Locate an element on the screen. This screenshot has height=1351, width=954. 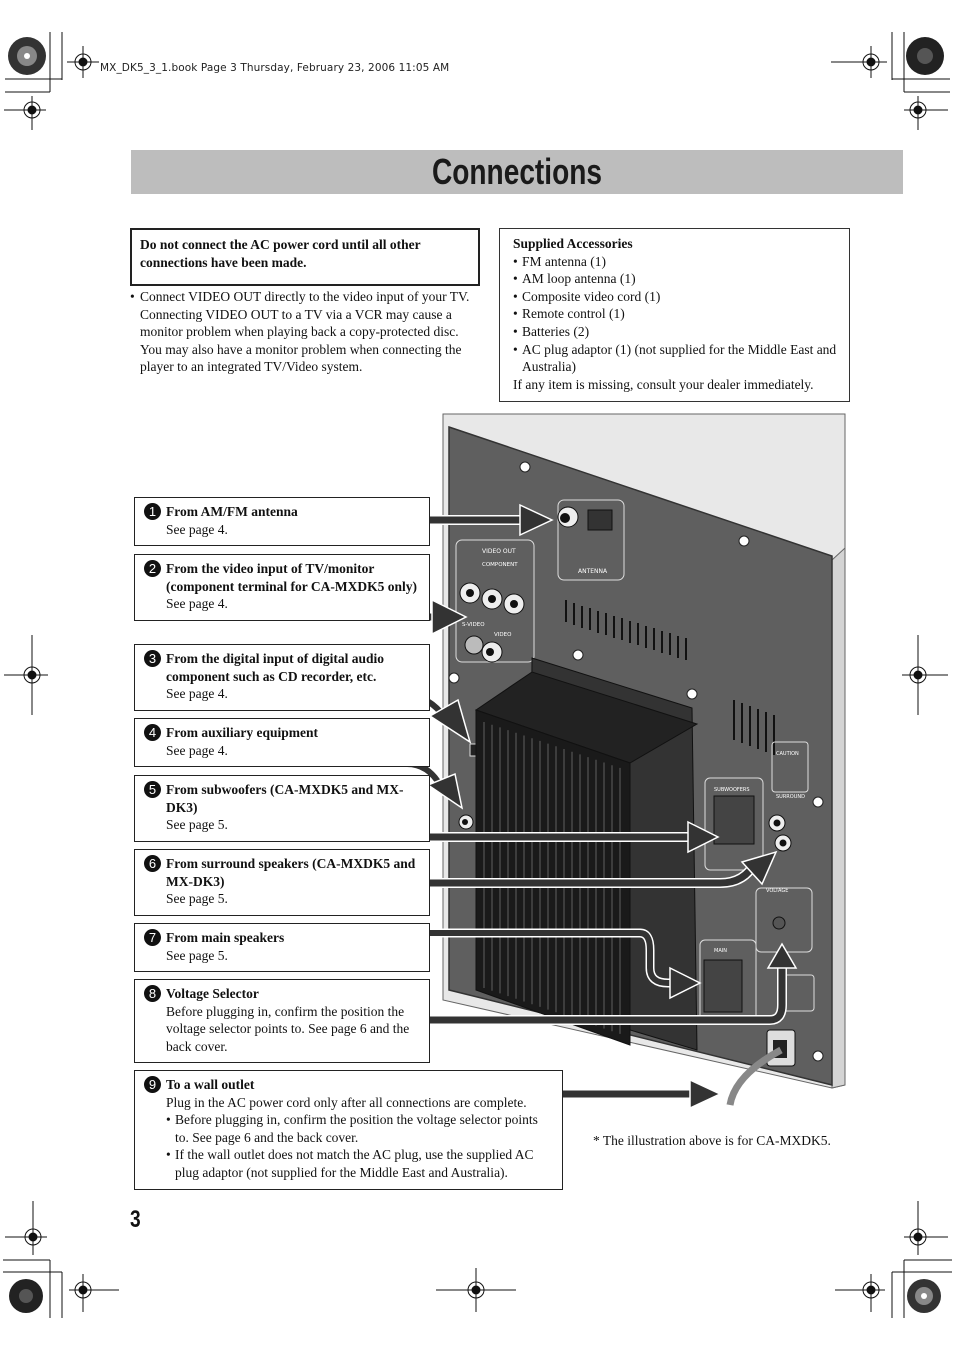
step-number: 4 is located at coordinates (152, 732).